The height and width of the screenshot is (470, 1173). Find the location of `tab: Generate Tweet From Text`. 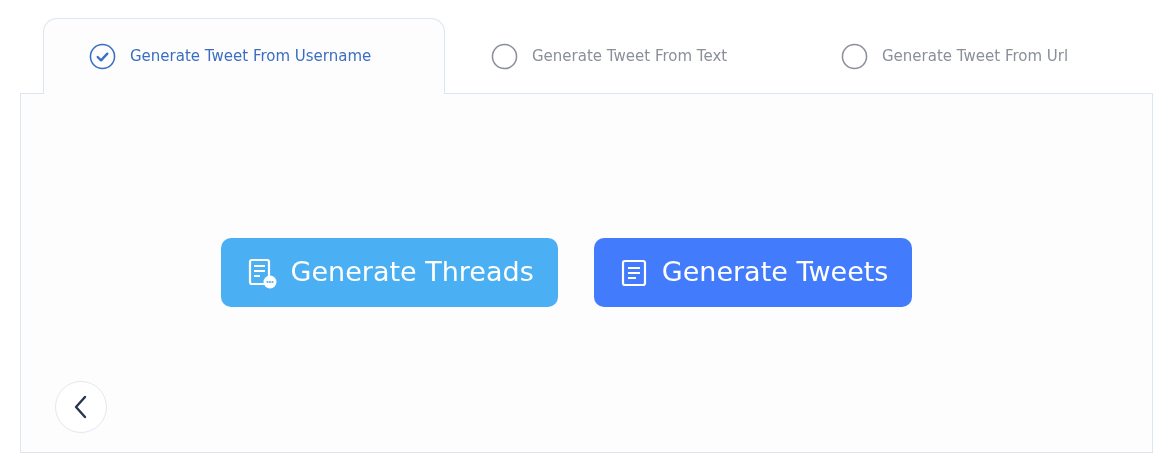

tab: Generate Tweet From Text is located at coordinates (620, 55).